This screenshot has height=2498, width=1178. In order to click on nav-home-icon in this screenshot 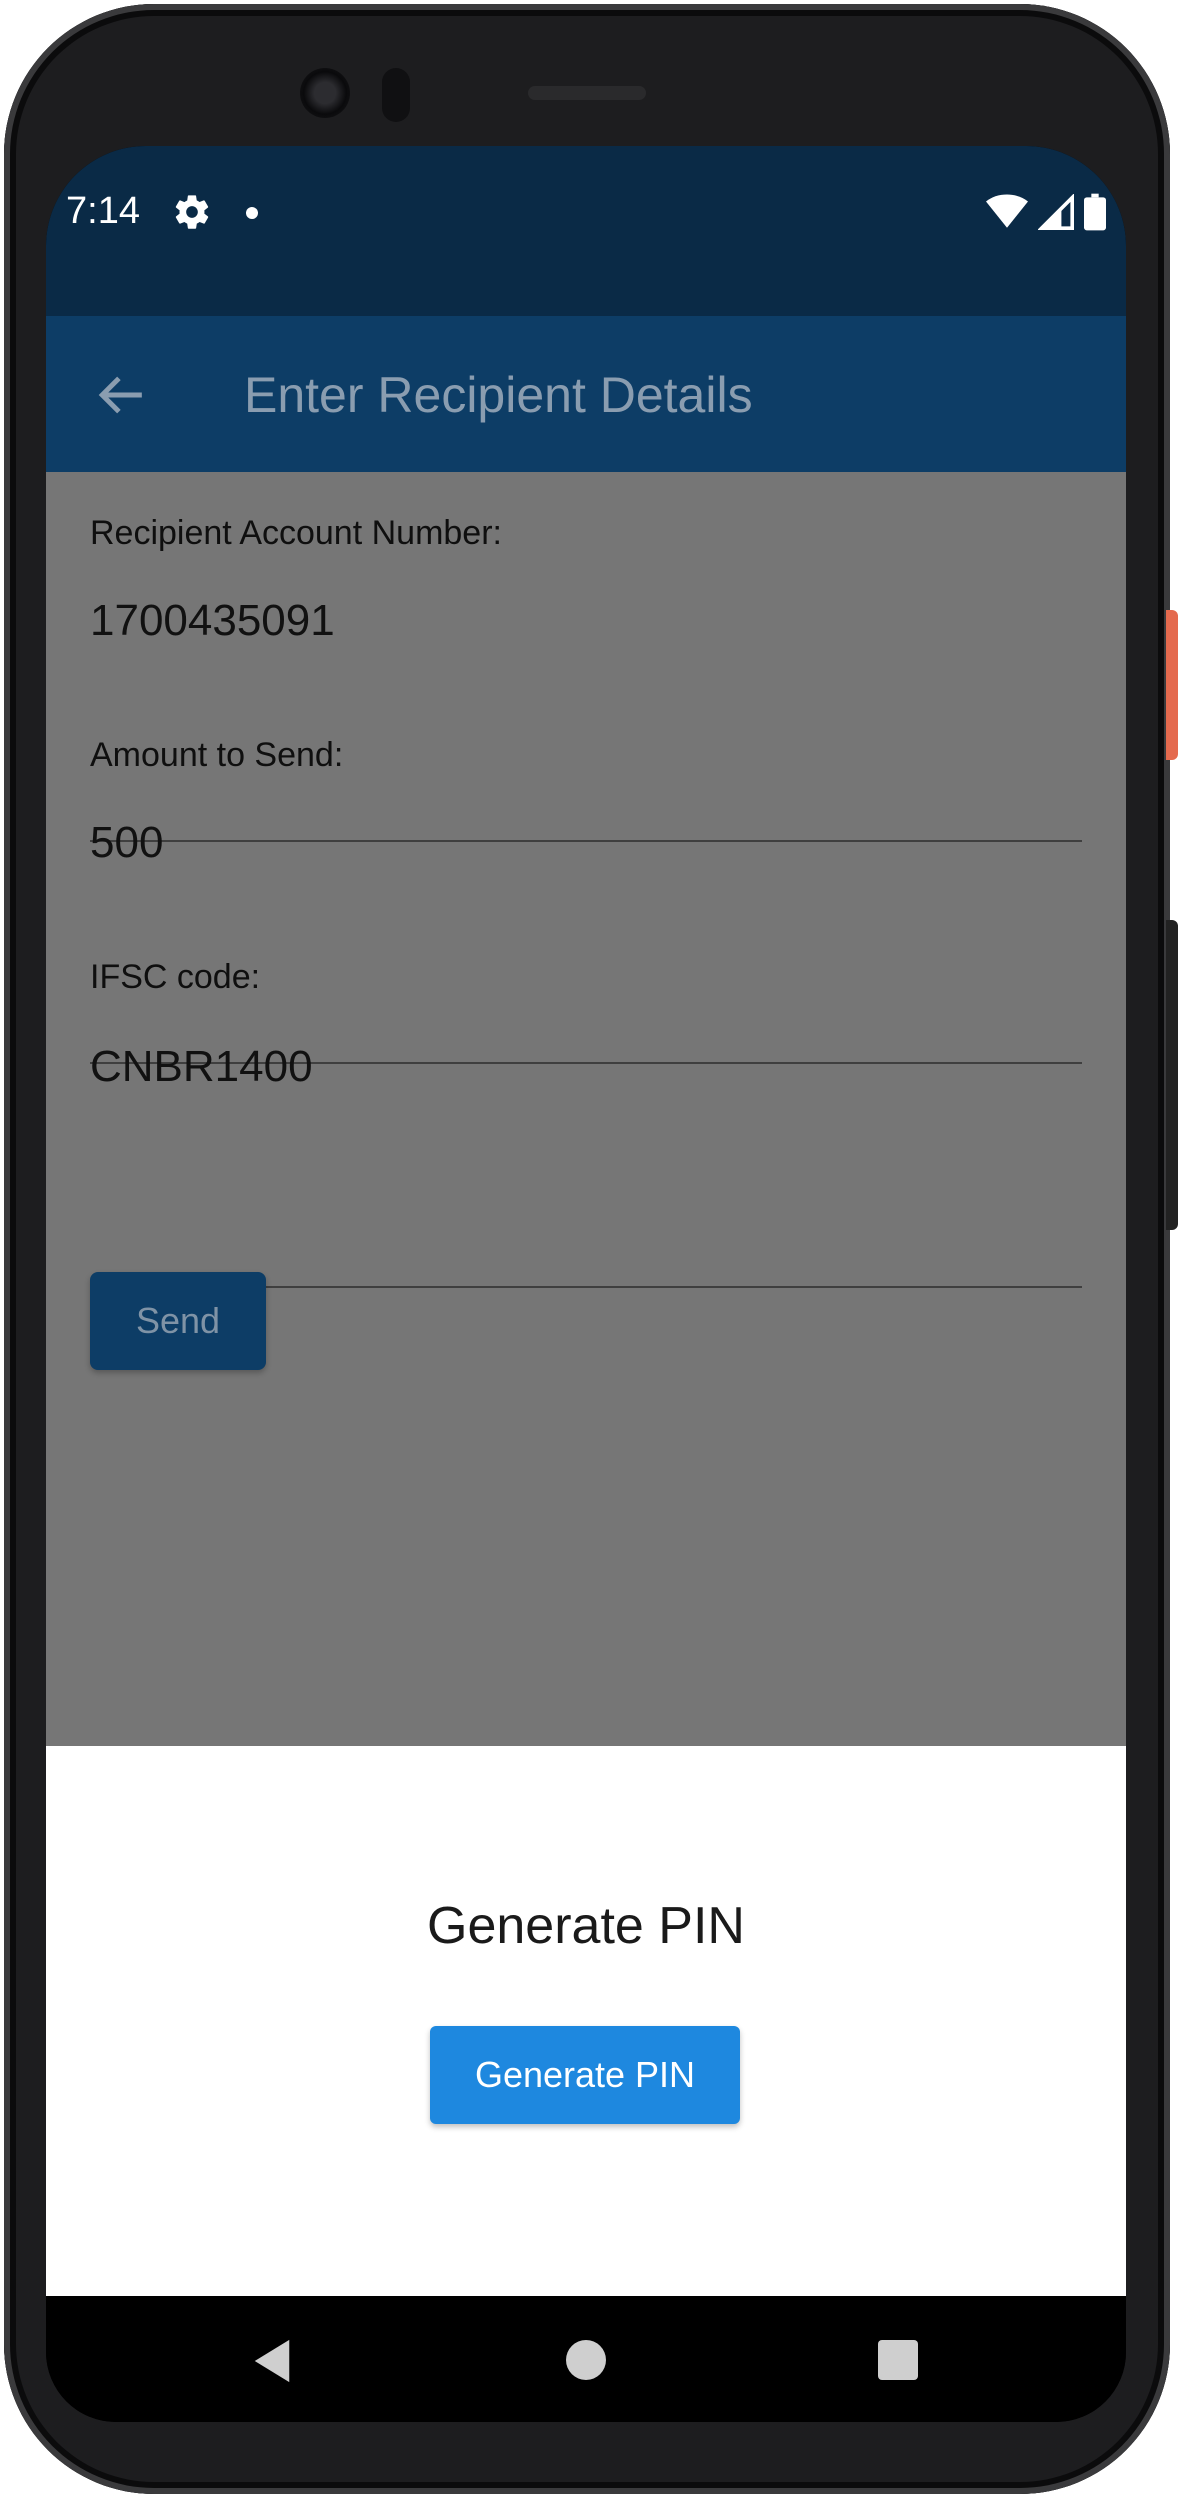, I will do `click(586, 2360)`.